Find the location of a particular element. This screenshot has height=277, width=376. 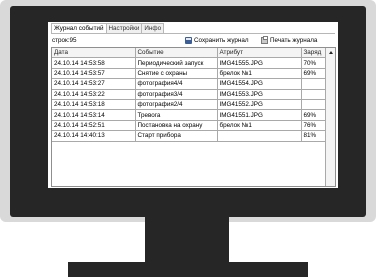

monitor-stand-neck is located at coordinates (187, 240).